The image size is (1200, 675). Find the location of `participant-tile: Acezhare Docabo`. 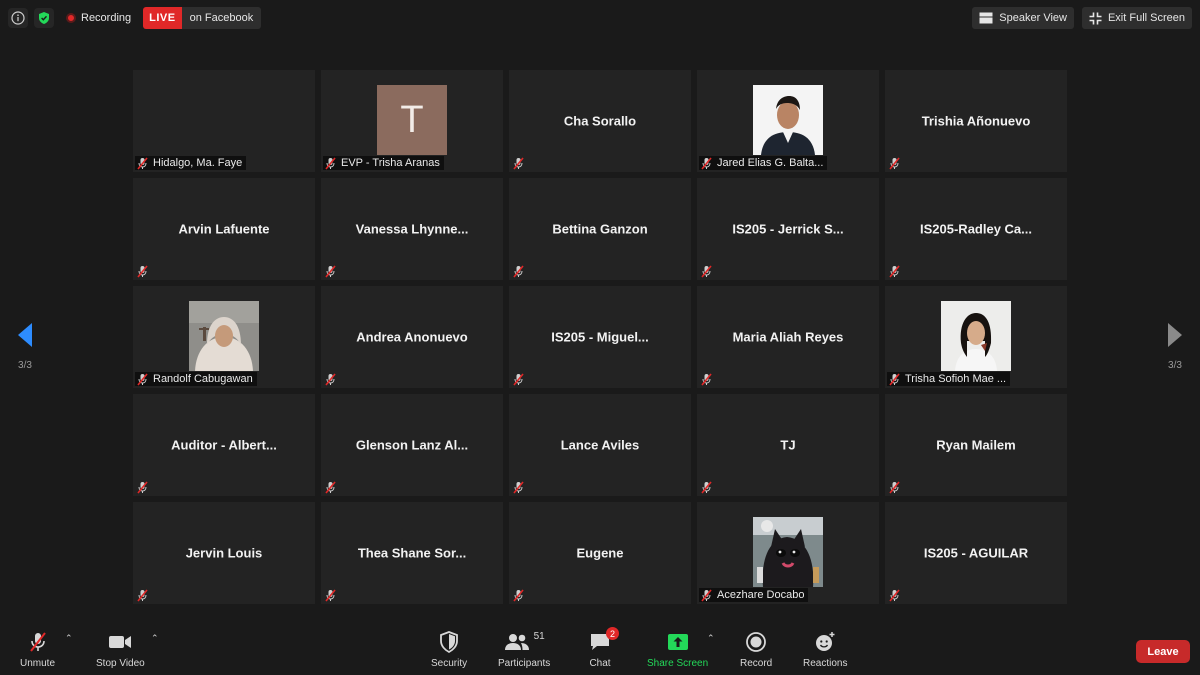

participant-tile: Acezhare Docabo is located at coordinates (788, 553).